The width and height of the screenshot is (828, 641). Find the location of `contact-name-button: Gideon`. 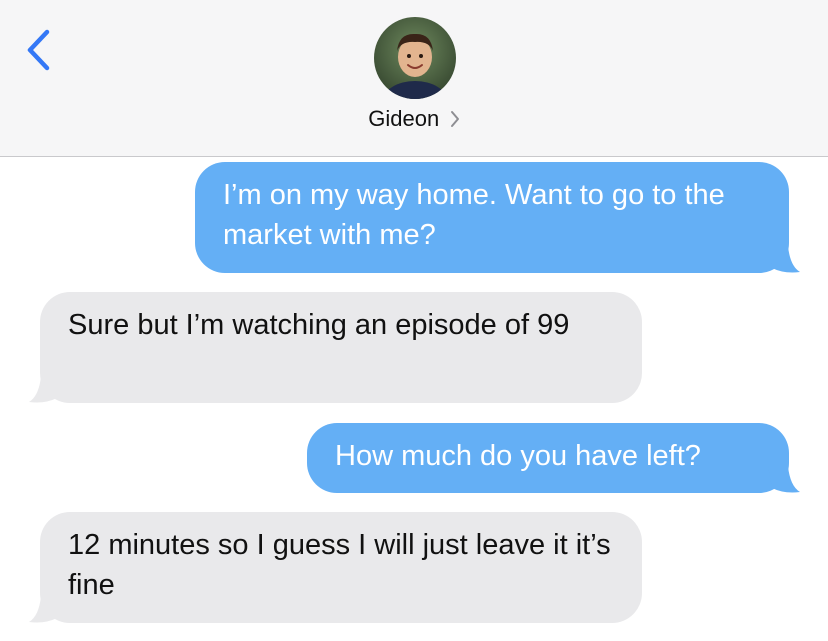

contact-name-button: Gideon is located at coordinates (414, 119).